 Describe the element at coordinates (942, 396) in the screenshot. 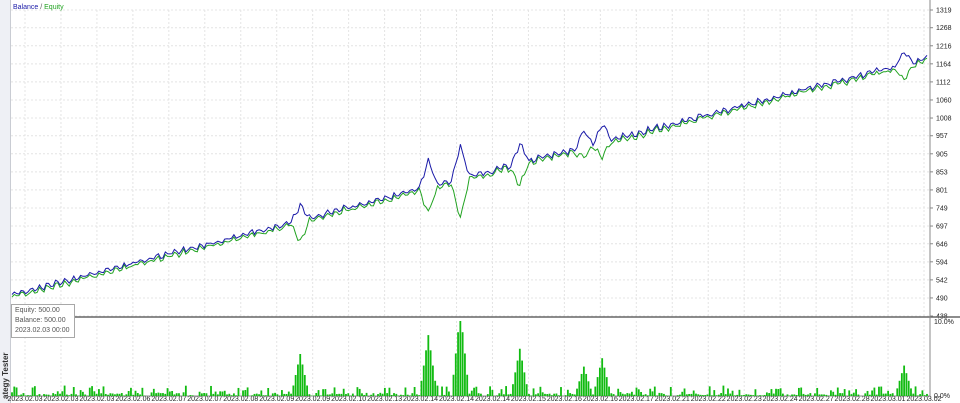

I see `volume-tick-label: 0.0%` at that location.